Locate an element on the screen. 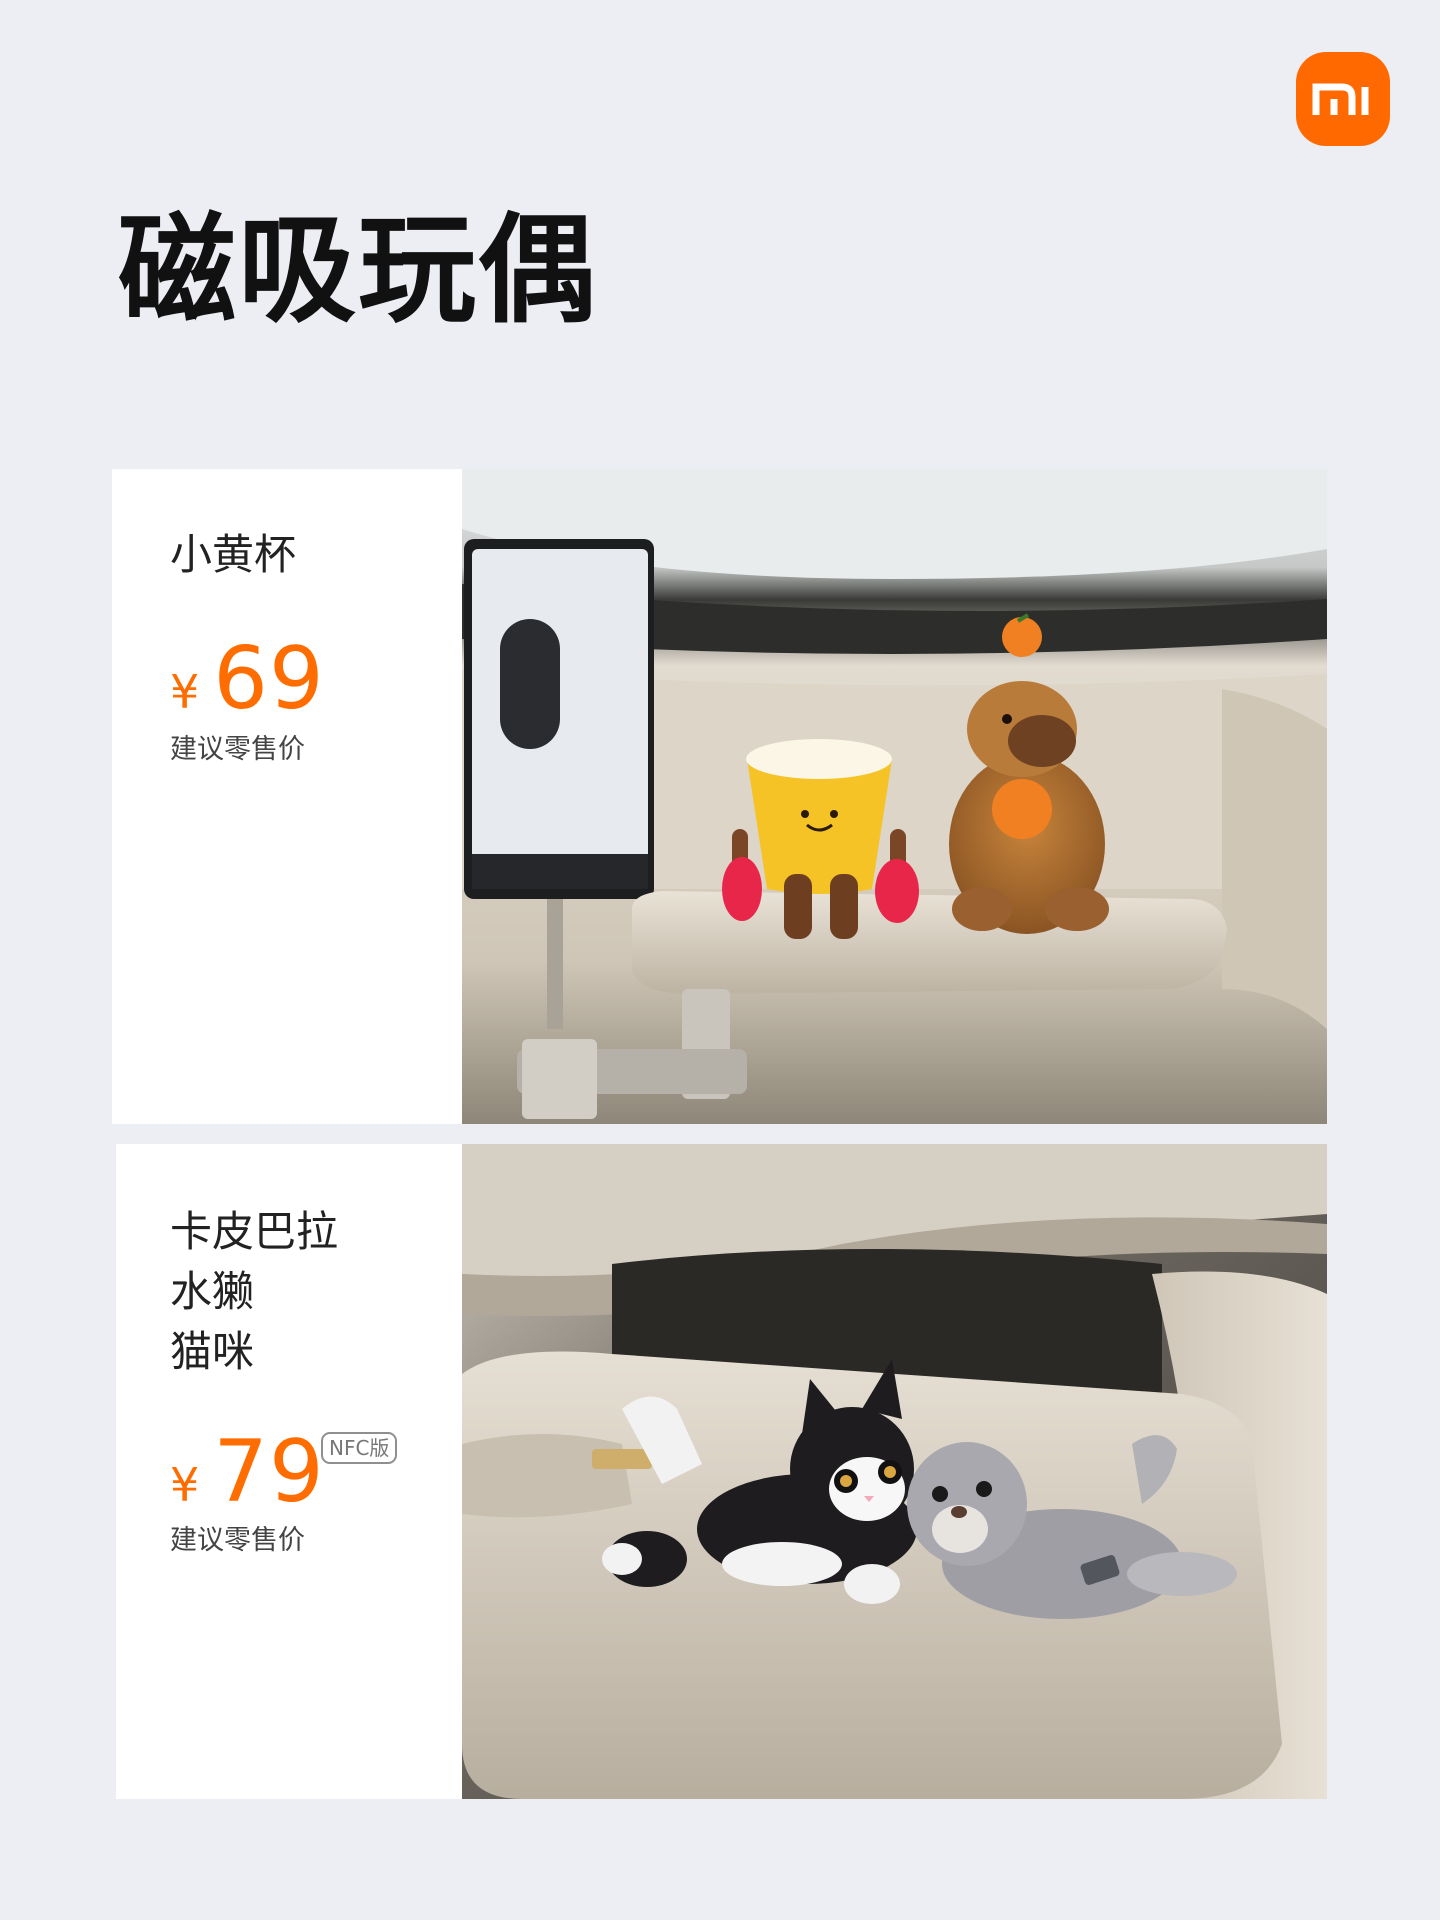  price: ¥ 79 is located at coordinates (247, 1472).